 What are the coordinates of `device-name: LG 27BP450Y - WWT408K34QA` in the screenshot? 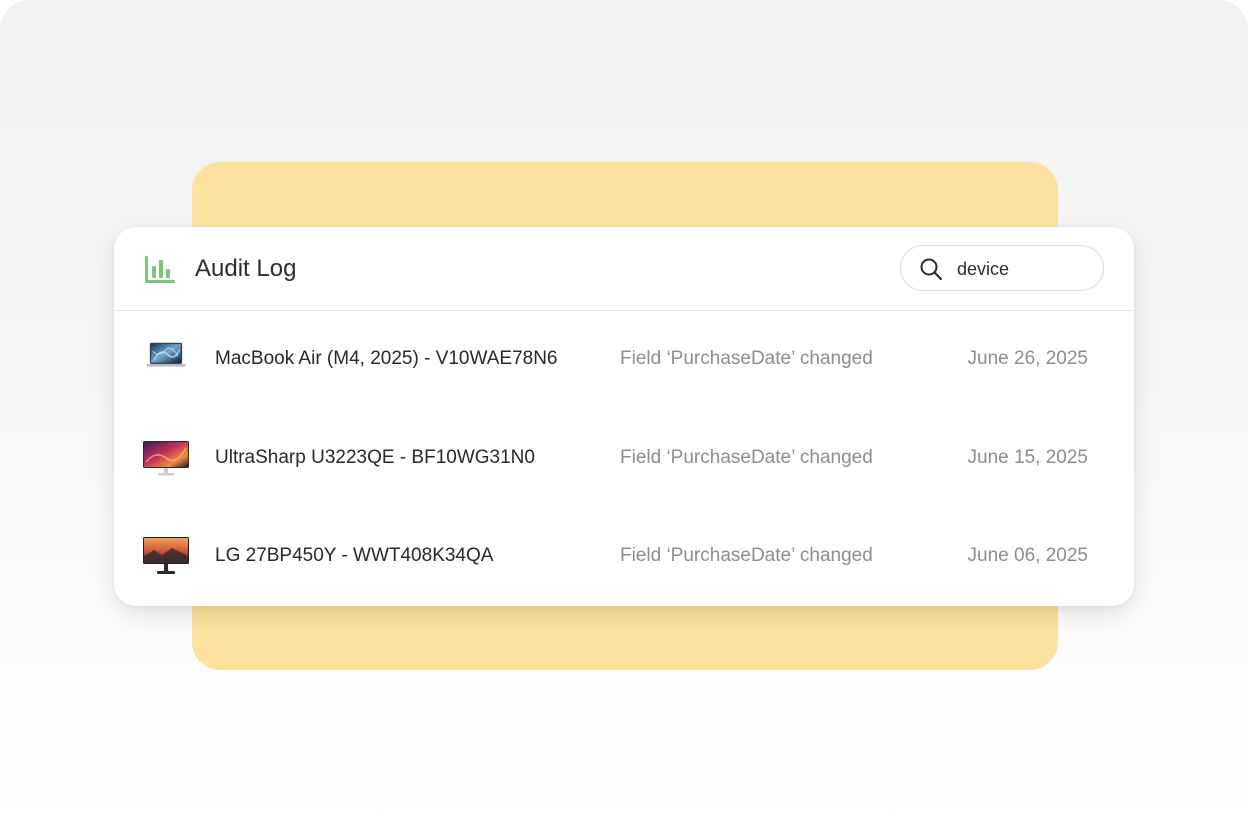 It's located at (354, 555).